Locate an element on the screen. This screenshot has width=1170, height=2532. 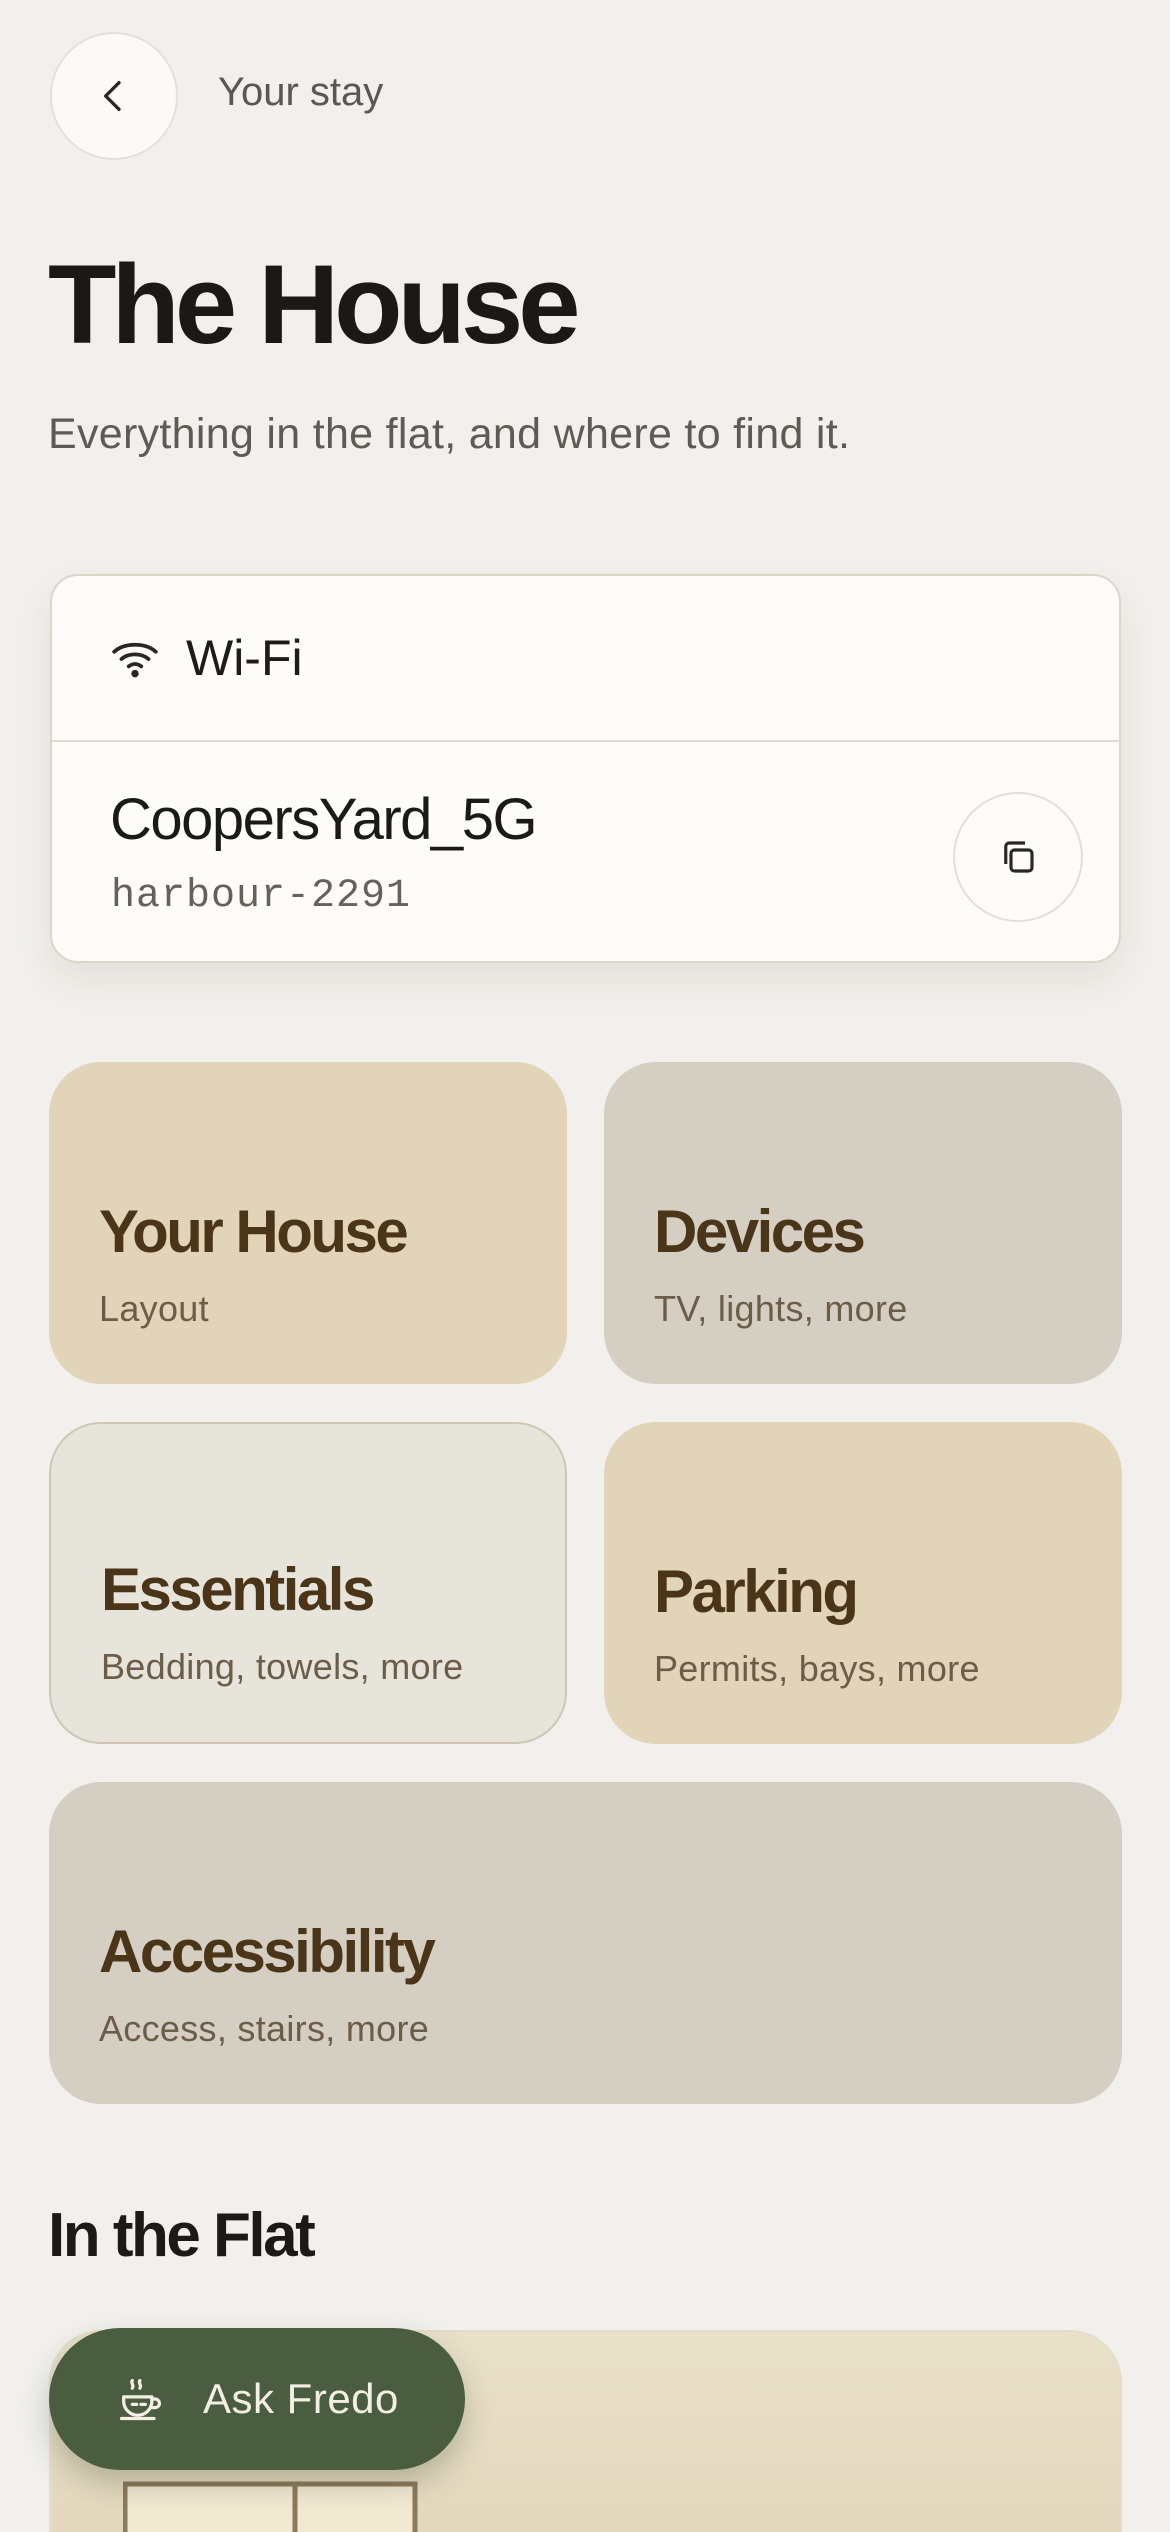
tile-devices: Devices TV, lights, more is located at coordinates (863, 1223).